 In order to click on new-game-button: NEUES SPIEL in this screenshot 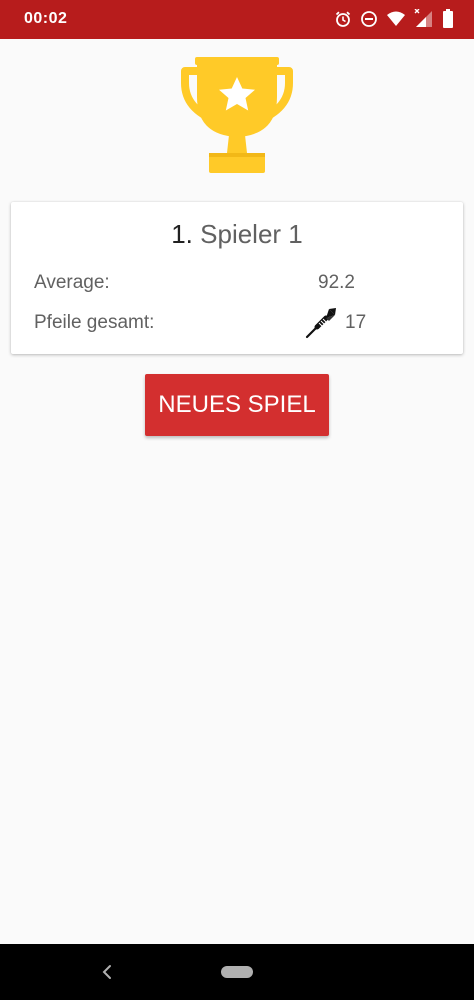, I will do `click(237, 405)`.